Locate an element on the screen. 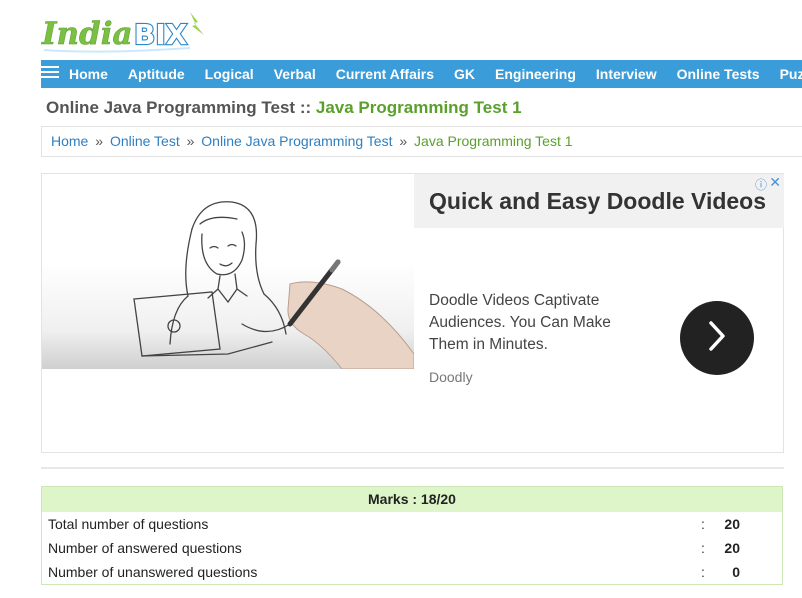 The height and width of the screenshot is (598, 802). hamburger-icon is located at coordinates (50, 74).